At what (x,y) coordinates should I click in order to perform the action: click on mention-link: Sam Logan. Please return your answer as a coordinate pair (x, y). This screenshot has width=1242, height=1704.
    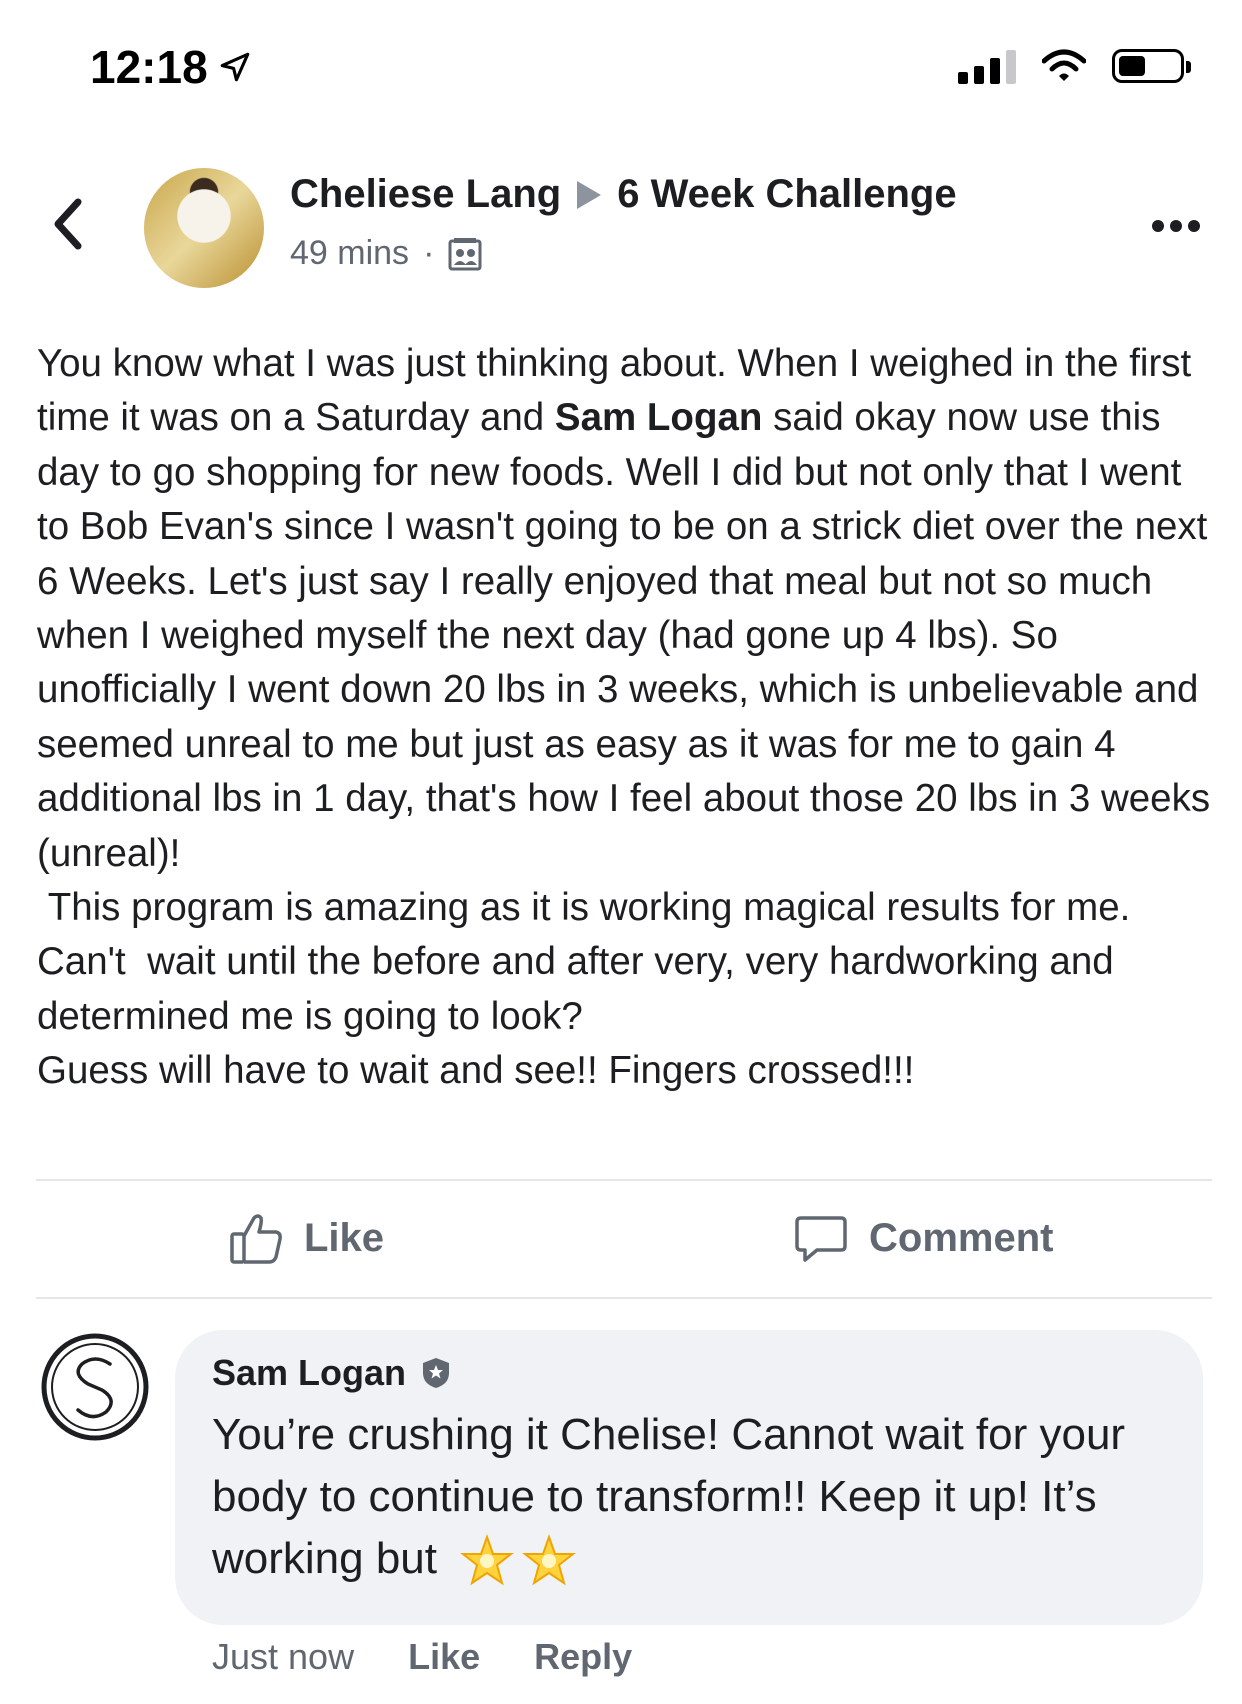
    Looking at the image, I should click on (659, 417).